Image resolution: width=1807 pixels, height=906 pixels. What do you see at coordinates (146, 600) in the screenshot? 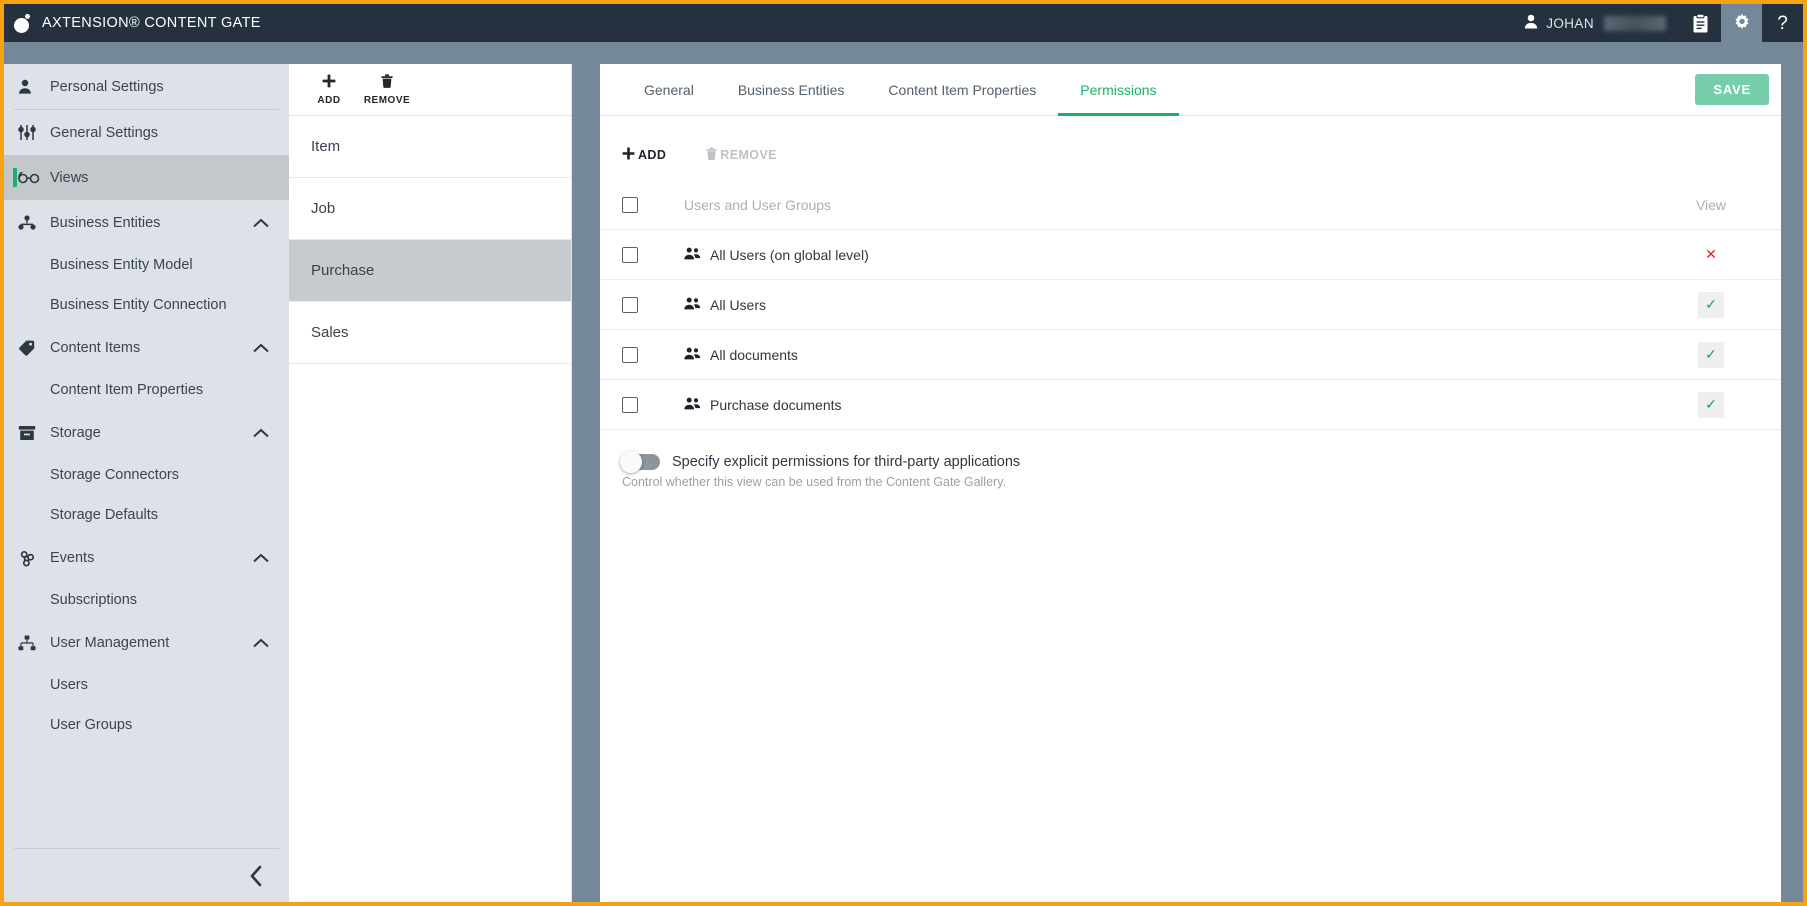
I see `sidebar-item-subscriptions: Subscriptions` at bounding box center [146, 600].